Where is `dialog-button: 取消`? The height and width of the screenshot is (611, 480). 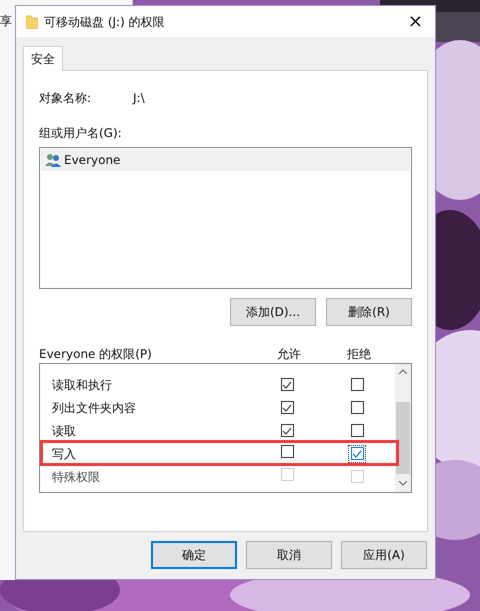 dialog-button: 取消 is located at coordinates (289, 555).